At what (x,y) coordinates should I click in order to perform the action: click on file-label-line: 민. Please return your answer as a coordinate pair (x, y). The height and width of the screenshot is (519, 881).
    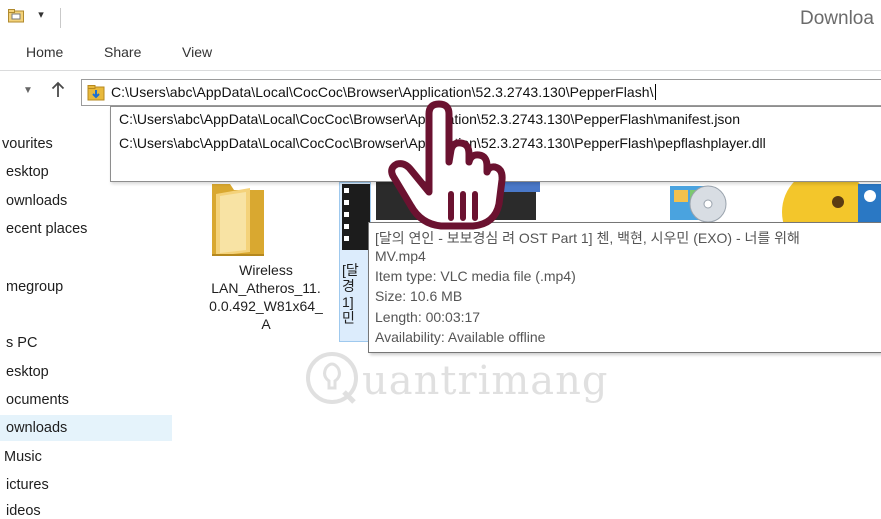
    Looking at the image, I should click on (348, 318).